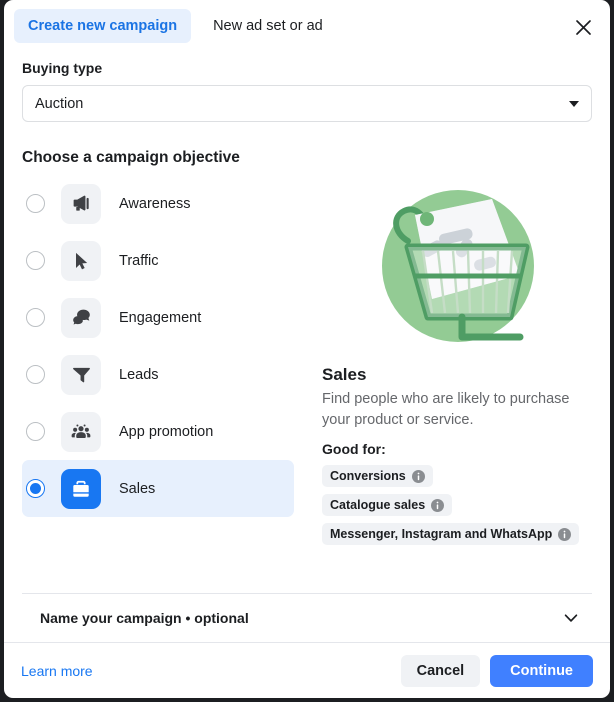 The height and width of the screenshot is (702, 614). I want to click on footer-buttons: Cancel Continue, so click(496, 670).